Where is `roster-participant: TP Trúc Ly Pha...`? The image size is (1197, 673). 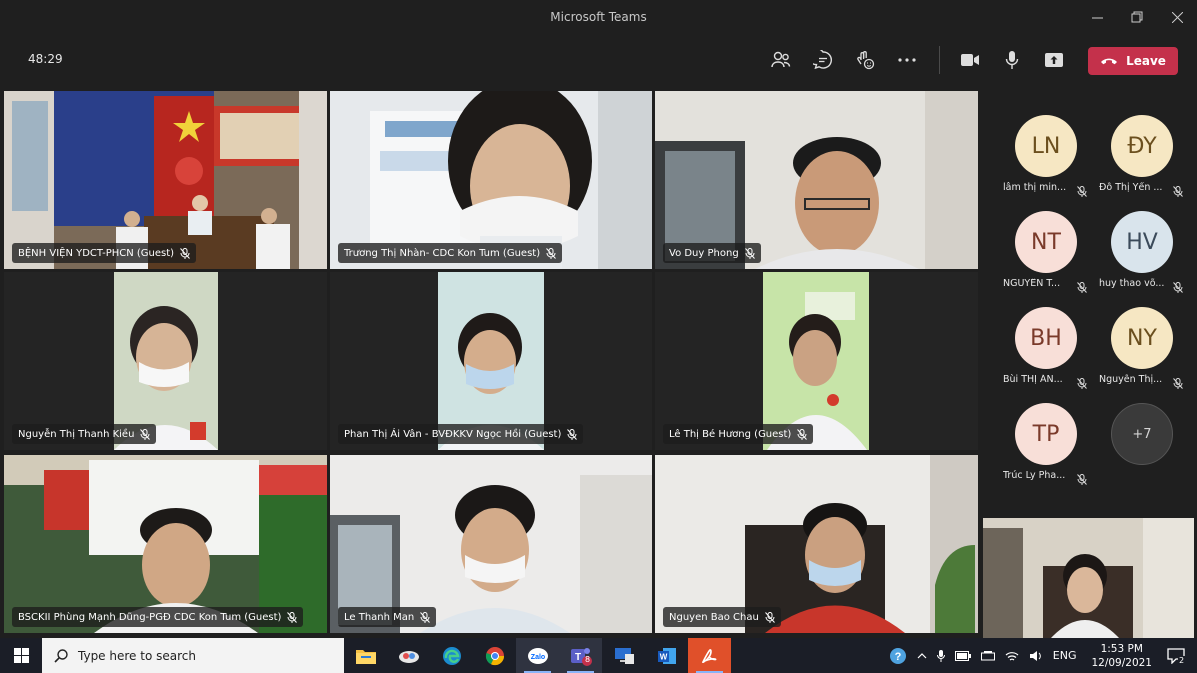
roster-participant: TP Trúc Ly Pha... is located at coordinates (1039, 436).